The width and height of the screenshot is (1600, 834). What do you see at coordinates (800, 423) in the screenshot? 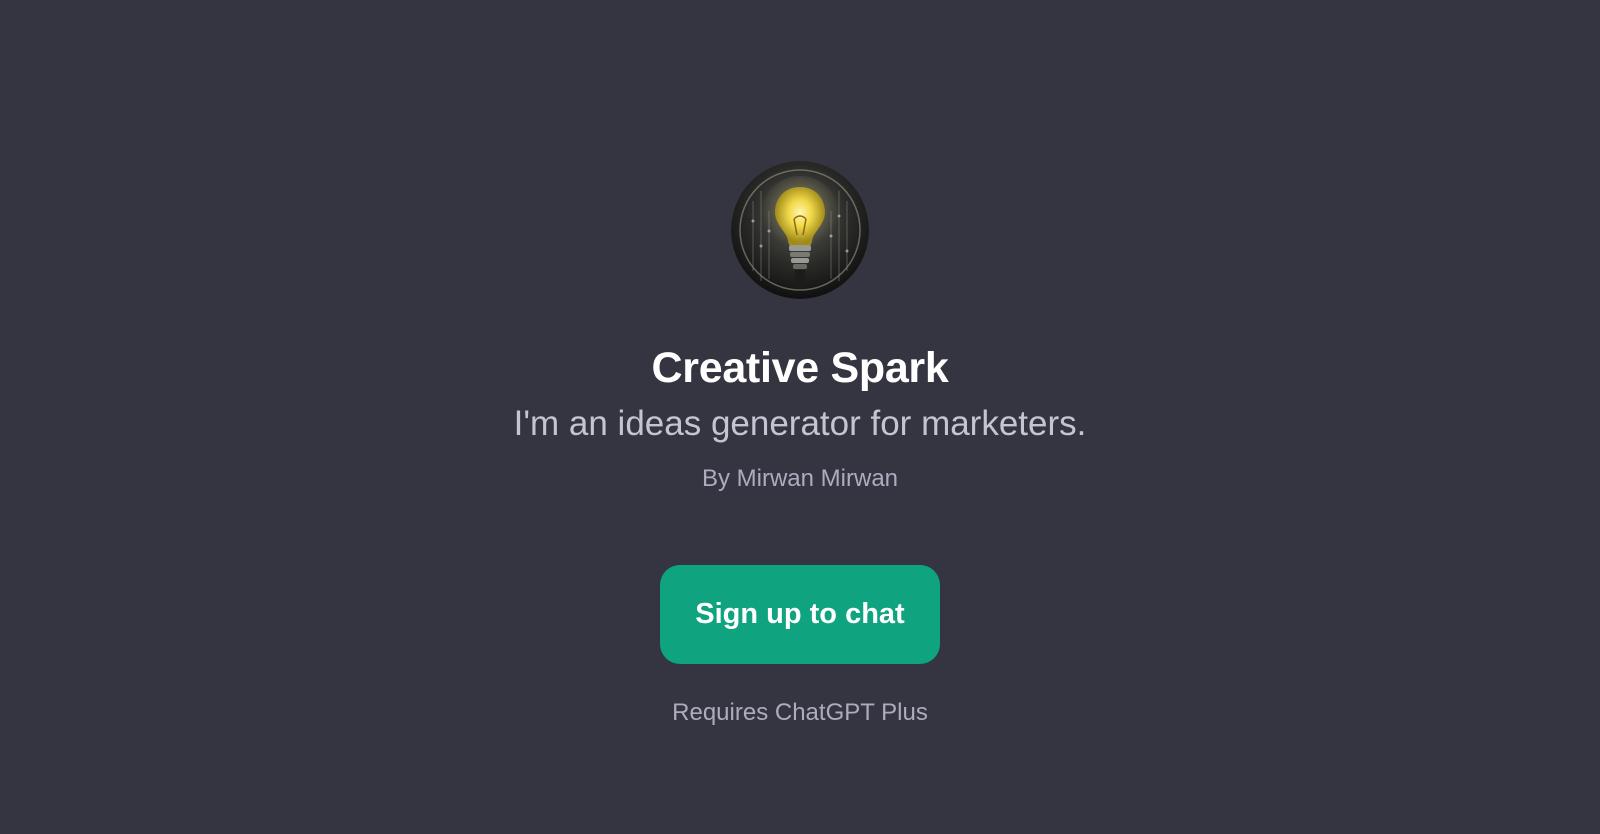
I see `gpt-description: I'm an ideas generator for marketers.` at bounding box center [800, 423].